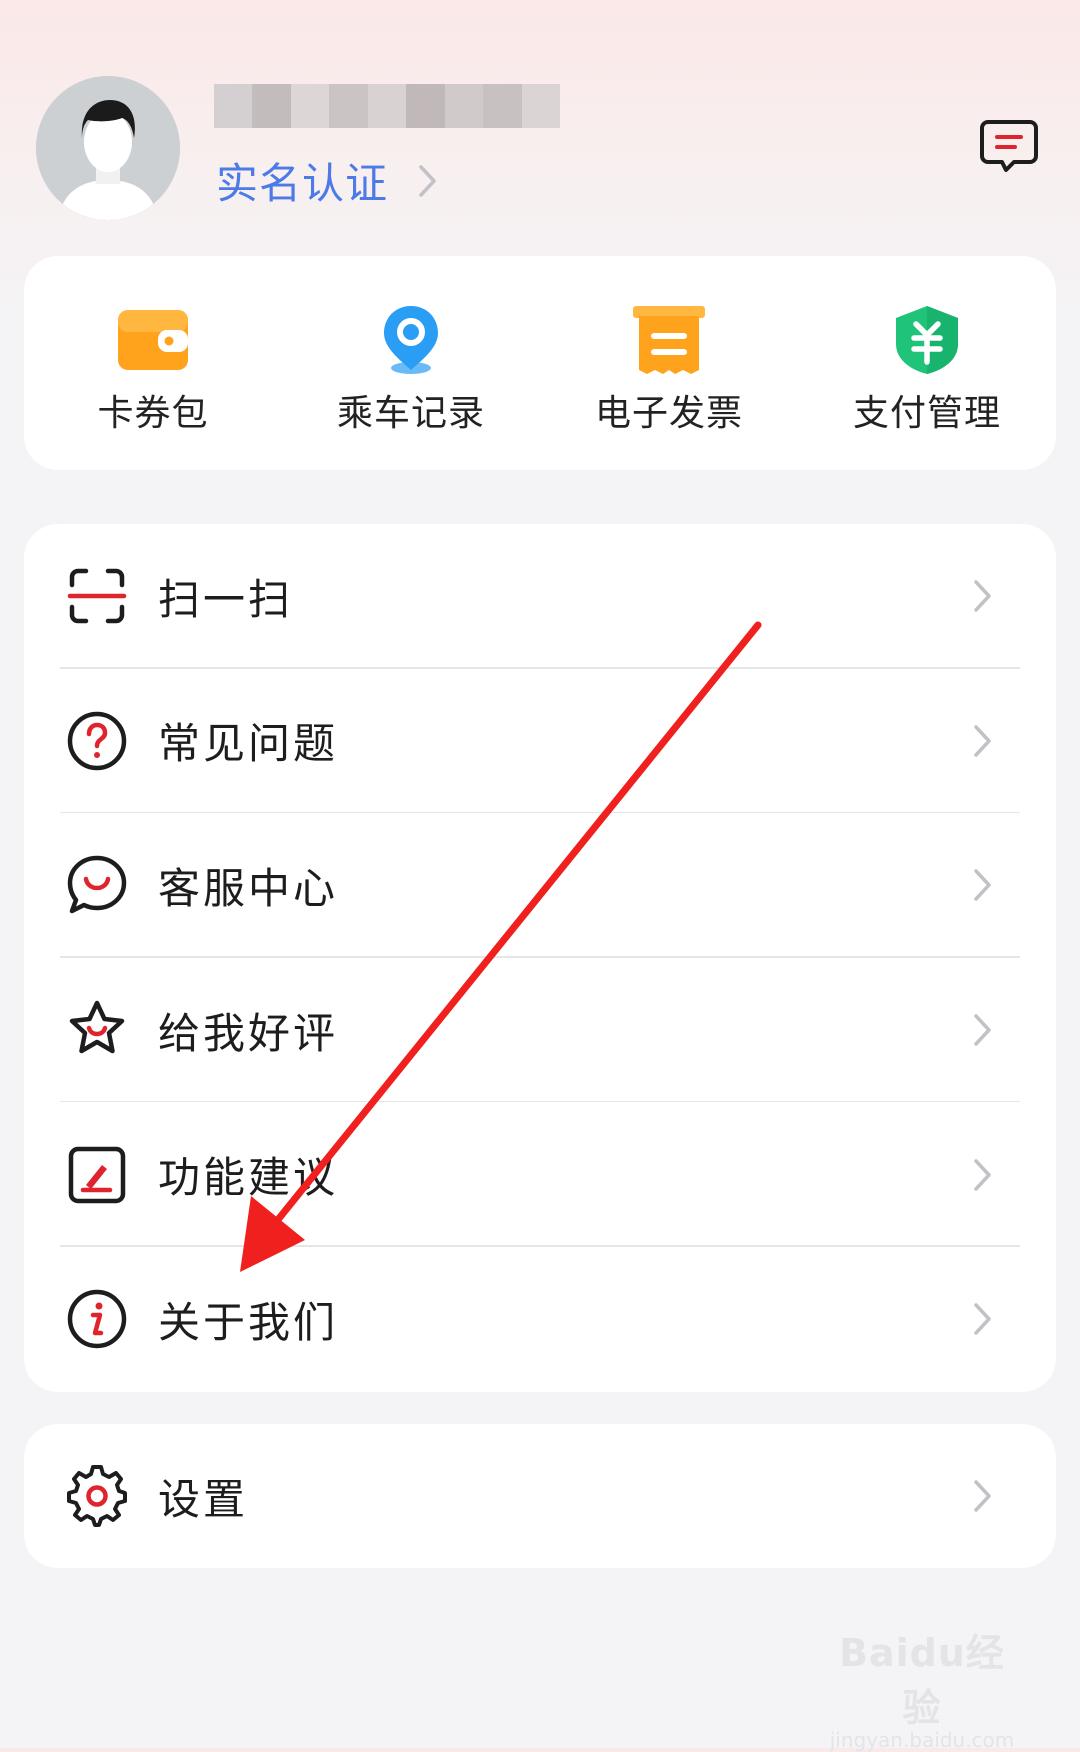 The height and width of the screenshot is (1752, 1080). Describe the element at coordinates (668, 413) in the screenshot. I see `quick-item-label: 电子发票` at that location.